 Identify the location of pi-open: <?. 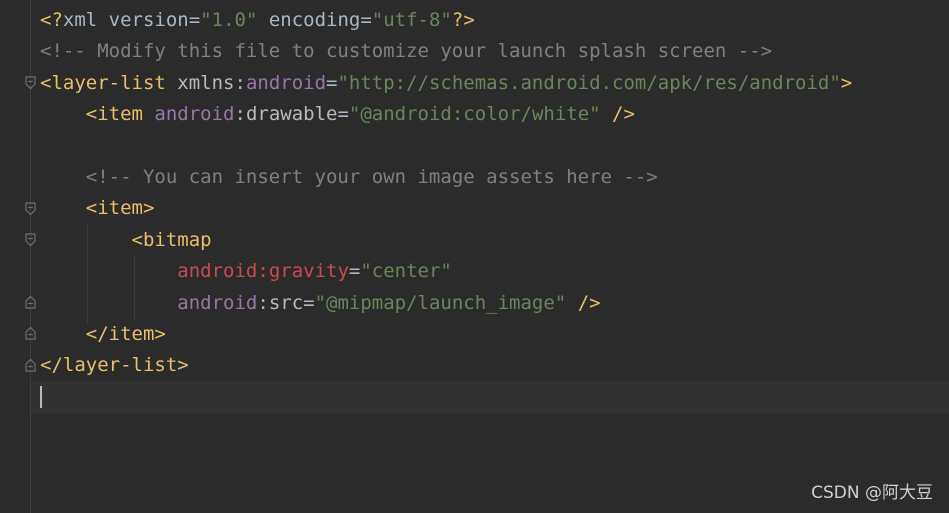
(51, 20).